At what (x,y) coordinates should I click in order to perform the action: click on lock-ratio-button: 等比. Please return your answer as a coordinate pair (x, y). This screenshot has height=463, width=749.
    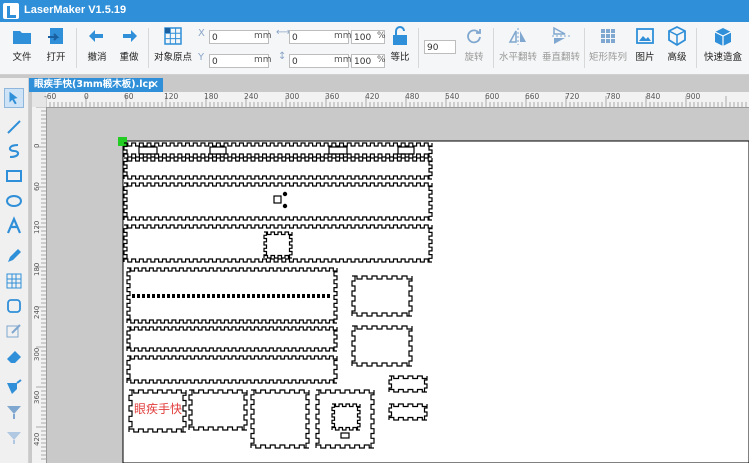
    Looking at the image, I should click on (400, 44).